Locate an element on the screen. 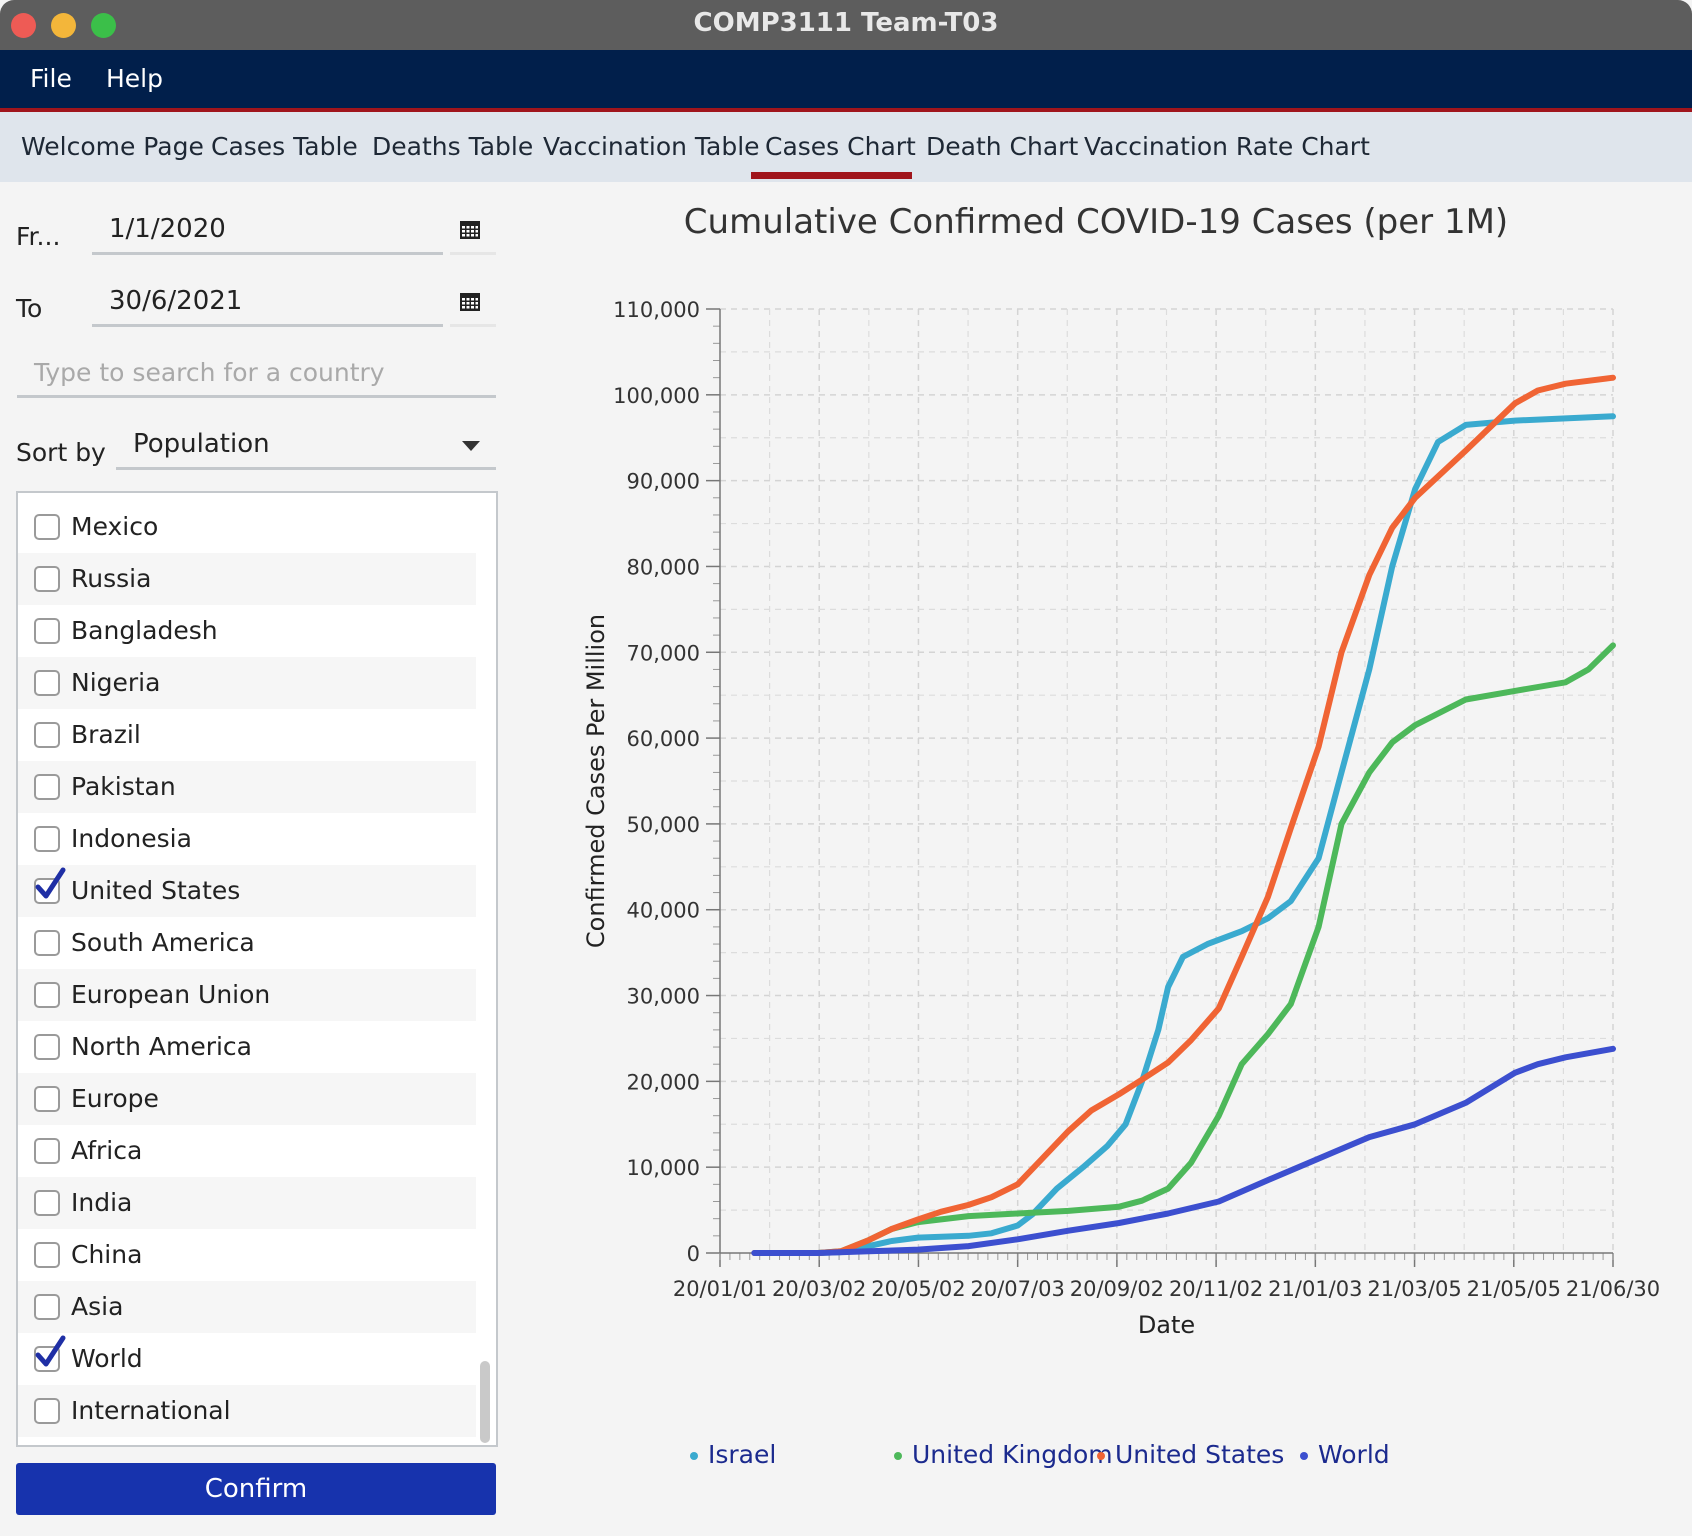  tab-vaccination-rate-chart: Vaccination Rate Chart is located at coordinates (1227, 146).